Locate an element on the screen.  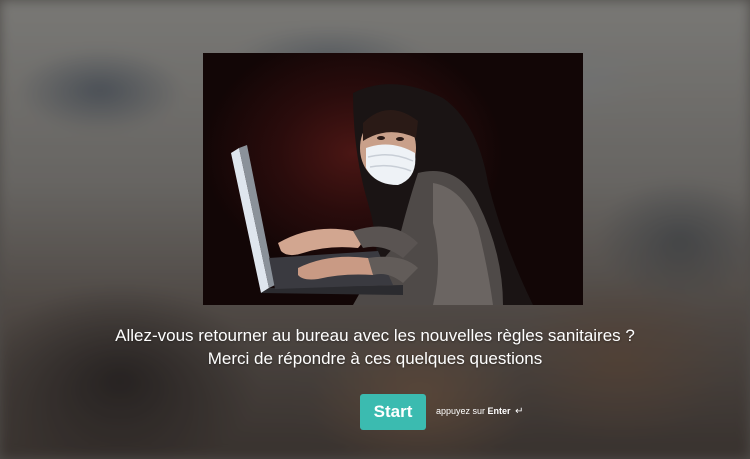
enter-hint: appuyez sur Enter ↵ is located at coordinates (479, 411).